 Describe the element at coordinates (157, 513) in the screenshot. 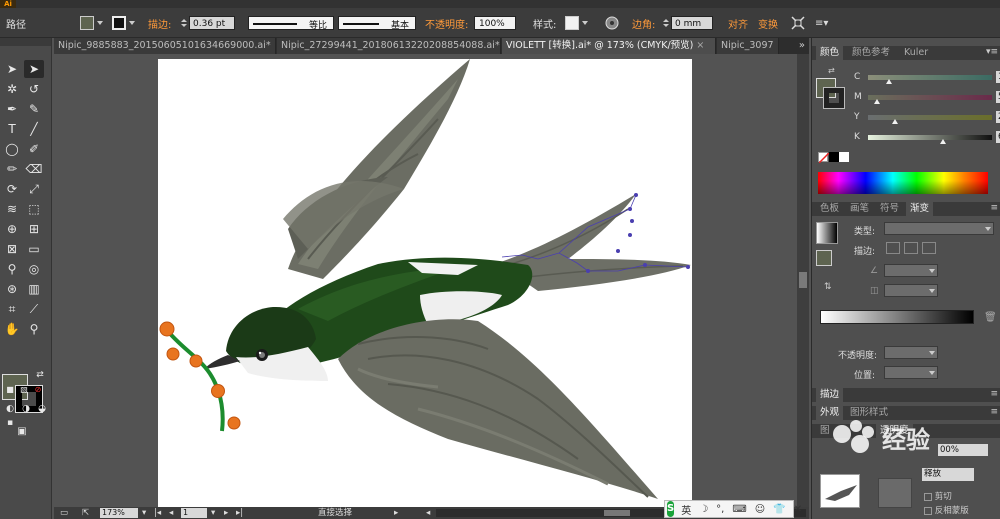

I see `first-page-icon: |◂` at that location.